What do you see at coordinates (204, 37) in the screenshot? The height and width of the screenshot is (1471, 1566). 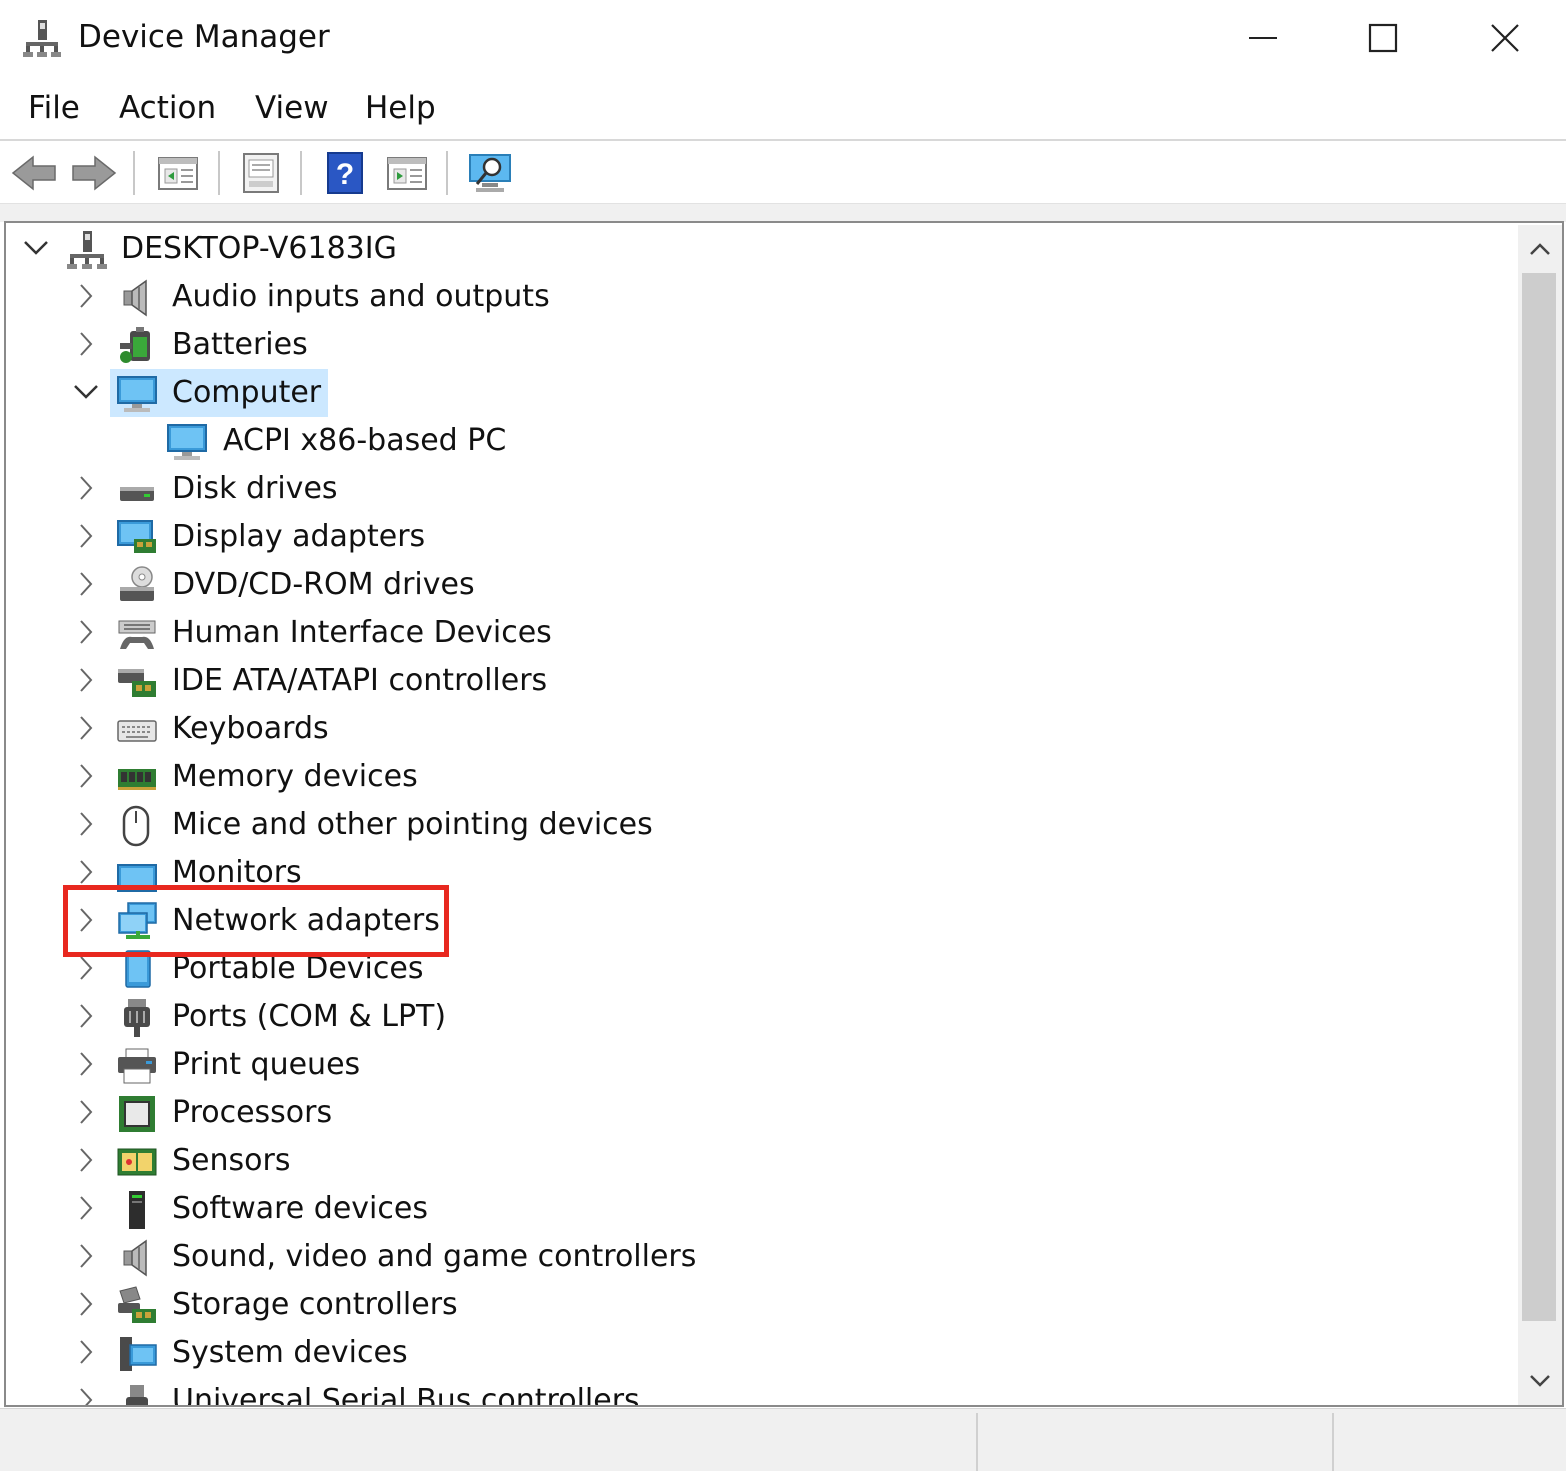 I see `window-title: Device Manager` at bounding box center [204, 37].